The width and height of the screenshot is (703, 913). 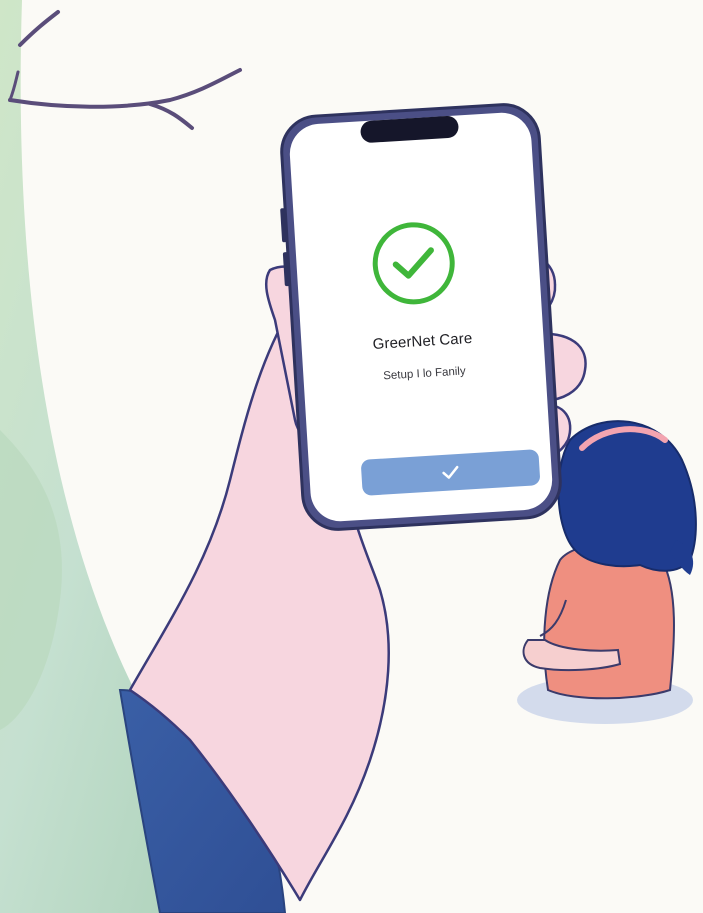 I want to click on setup-subtitle: Setup I lo Fanily, so click(x=424, y=374).